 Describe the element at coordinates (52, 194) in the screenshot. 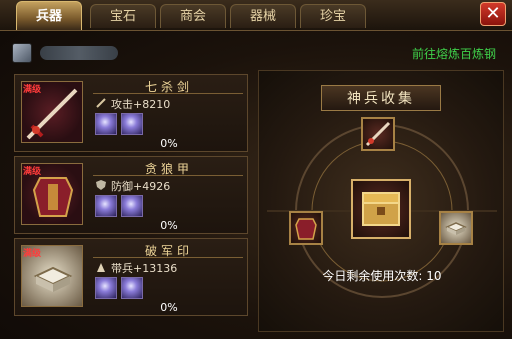

I see `armor-thumbnail: 满级` at that location.